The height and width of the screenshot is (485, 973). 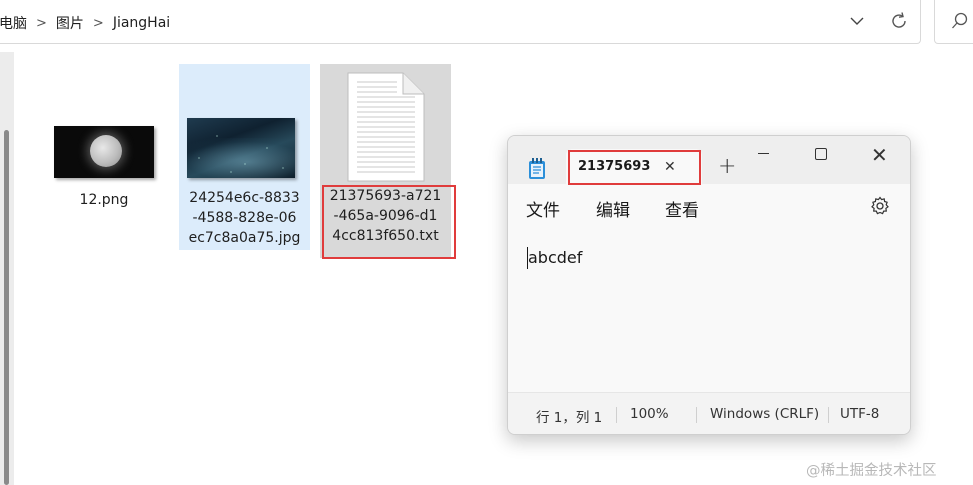 I want to click on line-ending: Windows (CRLF), so click(x=764, y=414).